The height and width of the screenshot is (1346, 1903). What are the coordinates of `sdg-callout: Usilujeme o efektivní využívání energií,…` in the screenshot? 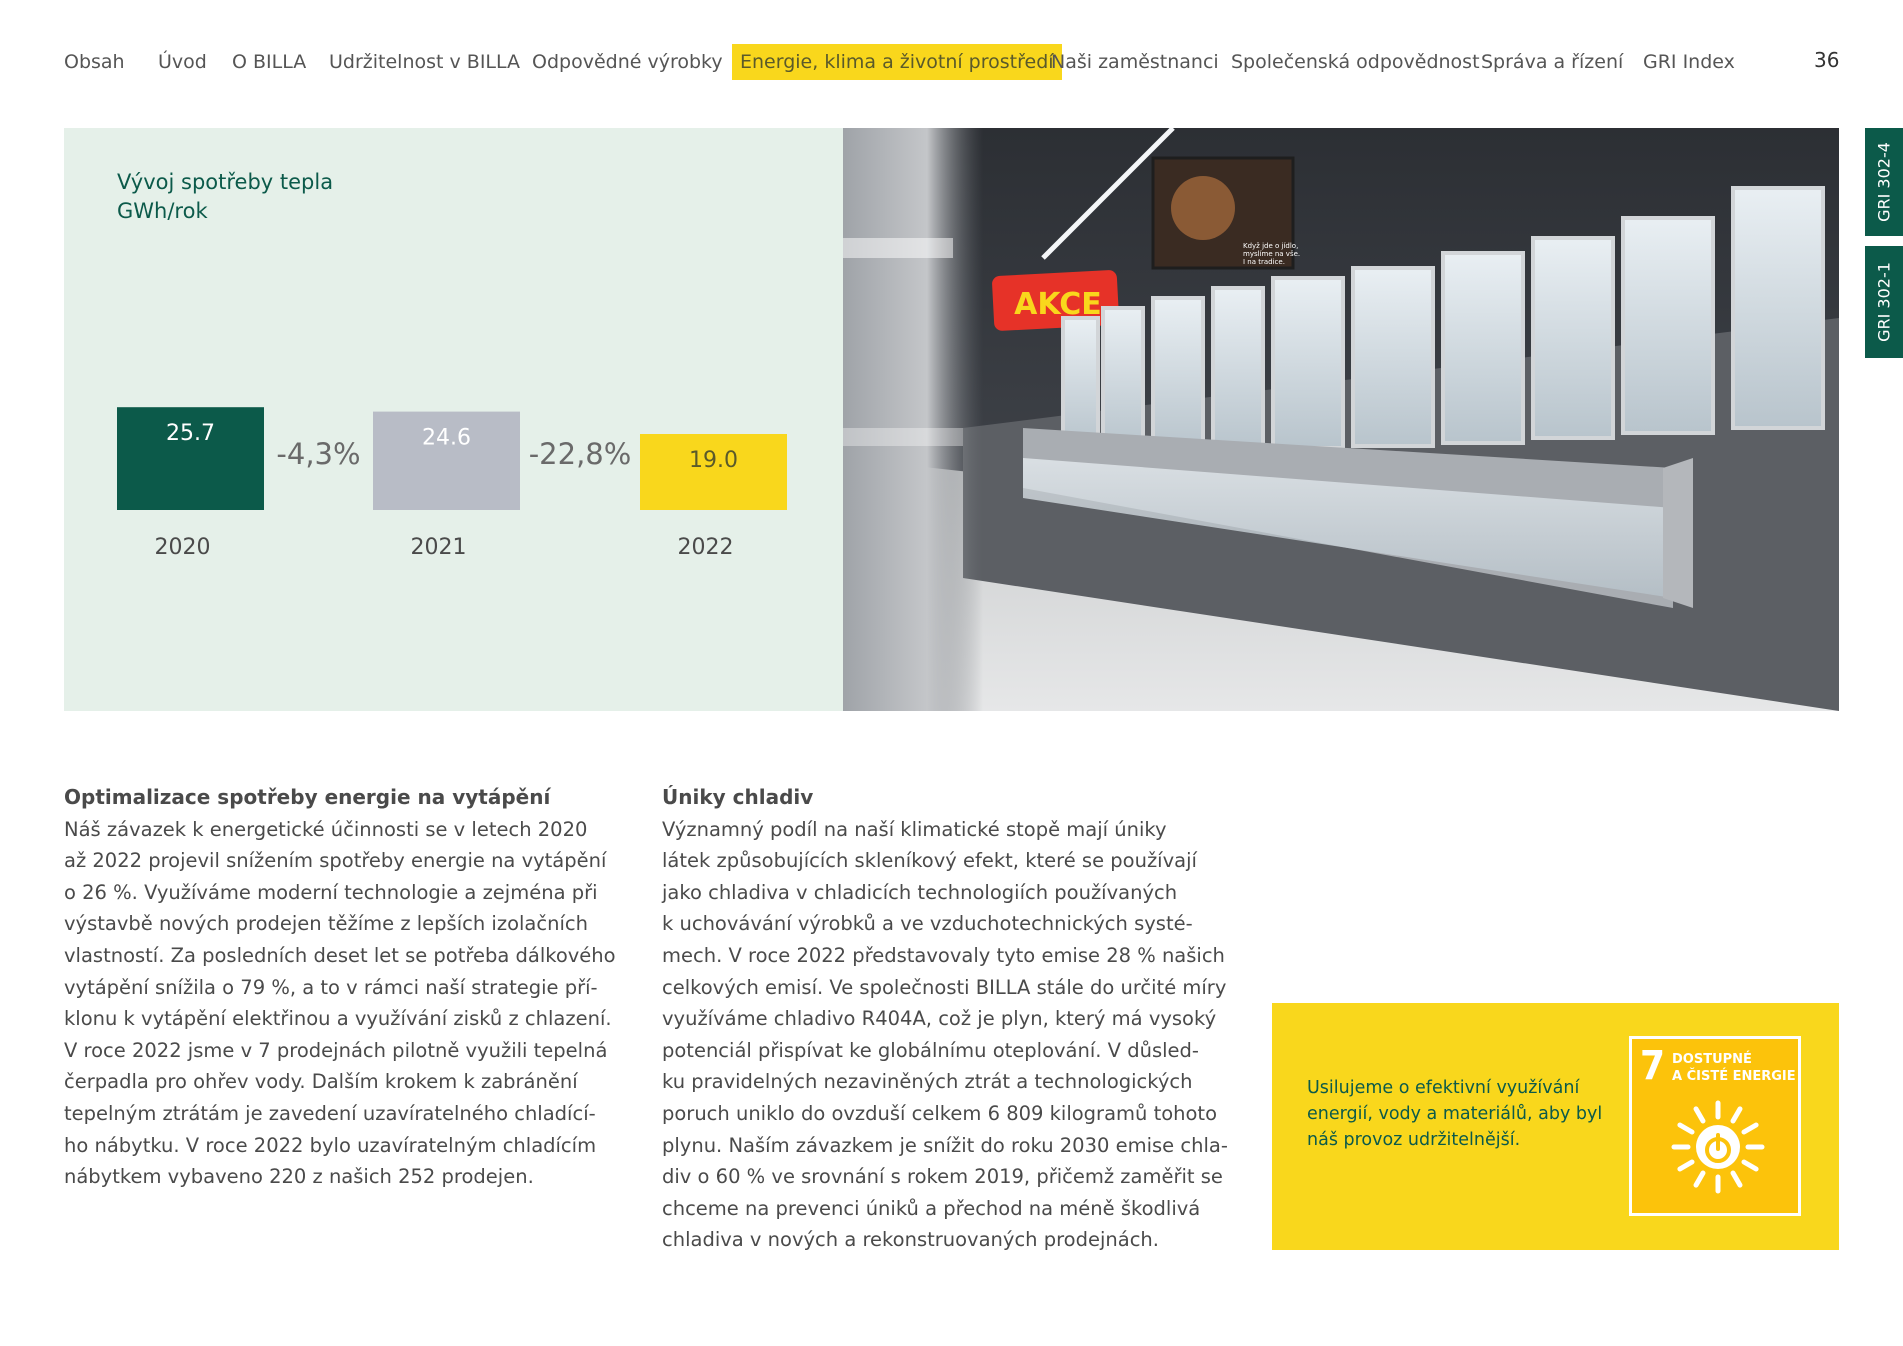 It's located at (1555, 1126).